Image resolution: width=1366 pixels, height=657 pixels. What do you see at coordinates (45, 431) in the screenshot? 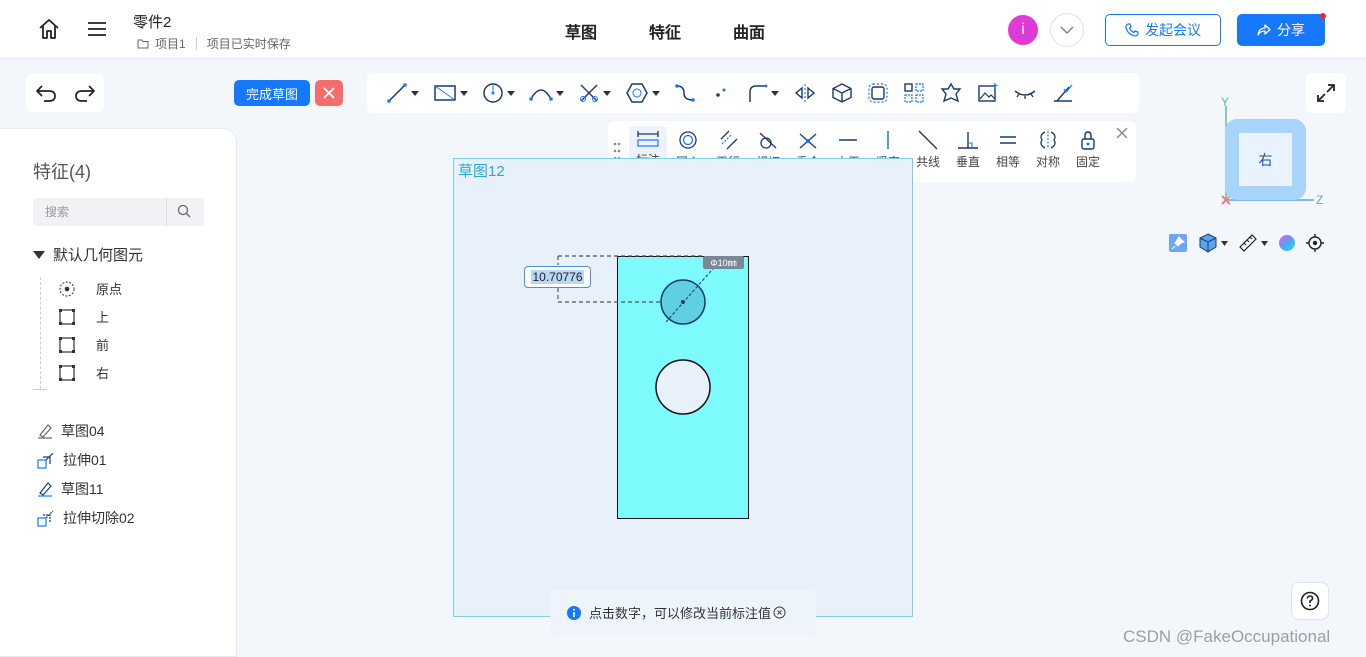
I see `sketch-icon` at bounding box center [45, 431].